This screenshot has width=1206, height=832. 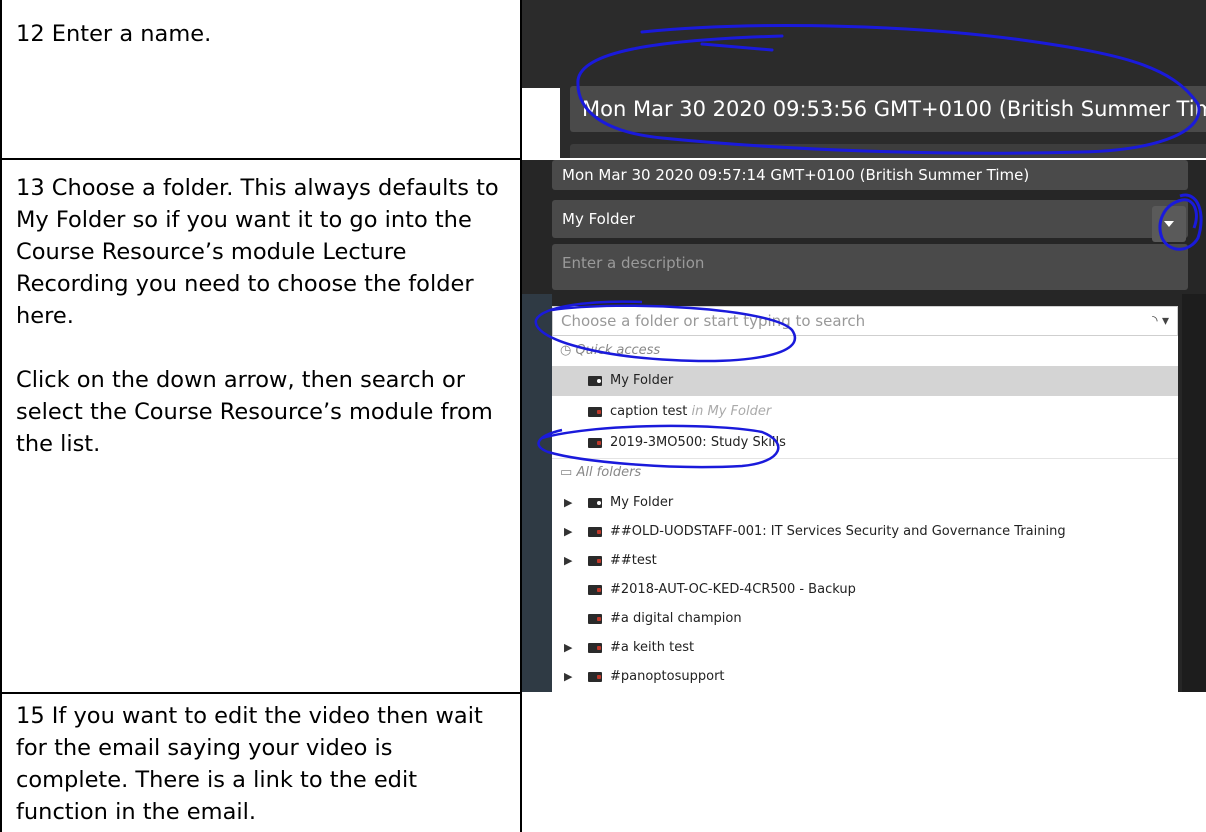 I want to click on folder-label: #a digital champion, so click(x=676, y=618).